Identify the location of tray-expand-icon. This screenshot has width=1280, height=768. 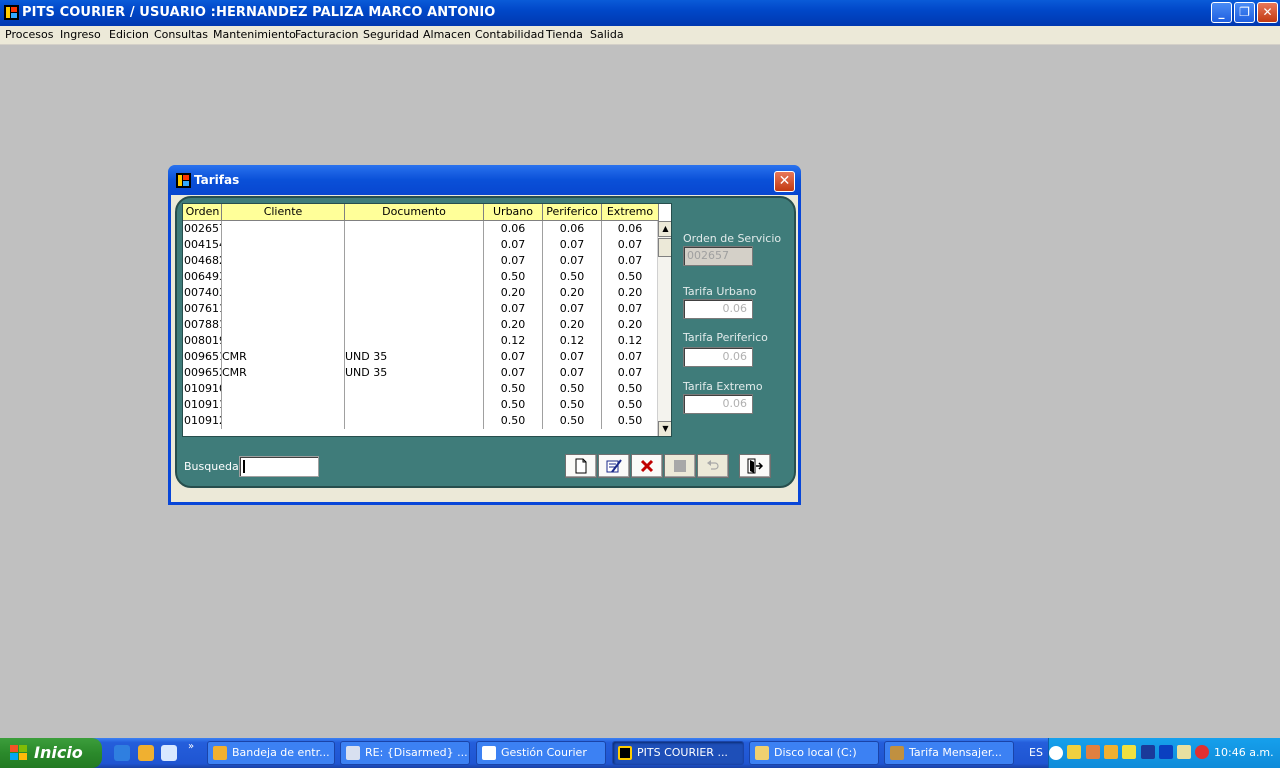
(1056, 753).